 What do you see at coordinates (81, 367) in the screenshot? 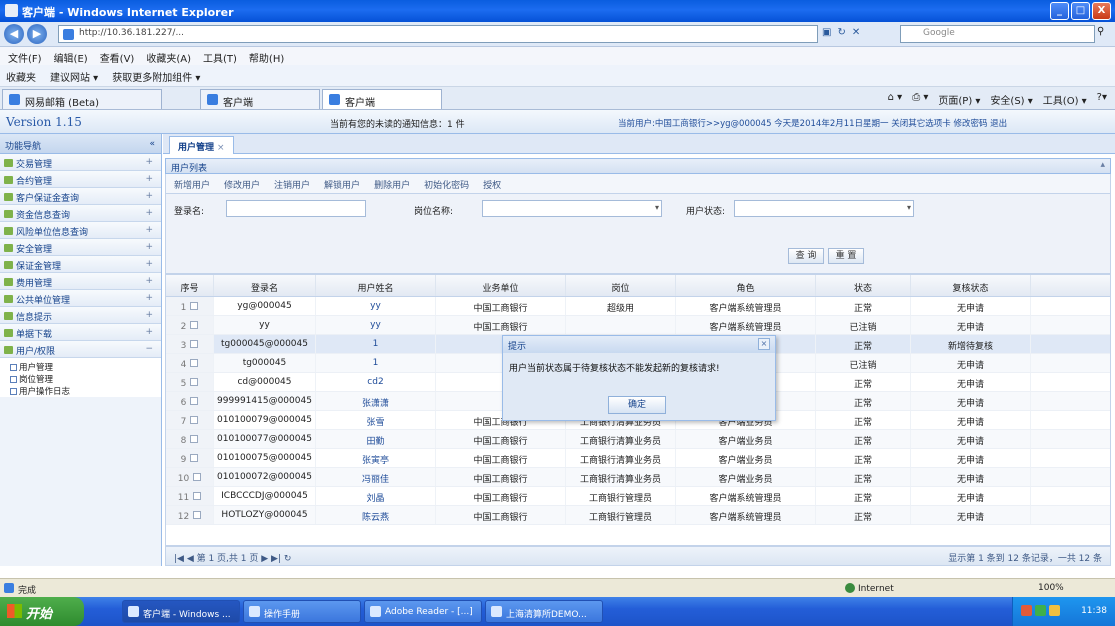
I see `sidebar-subitem: 用户管理` at bounding box center [81, 367].